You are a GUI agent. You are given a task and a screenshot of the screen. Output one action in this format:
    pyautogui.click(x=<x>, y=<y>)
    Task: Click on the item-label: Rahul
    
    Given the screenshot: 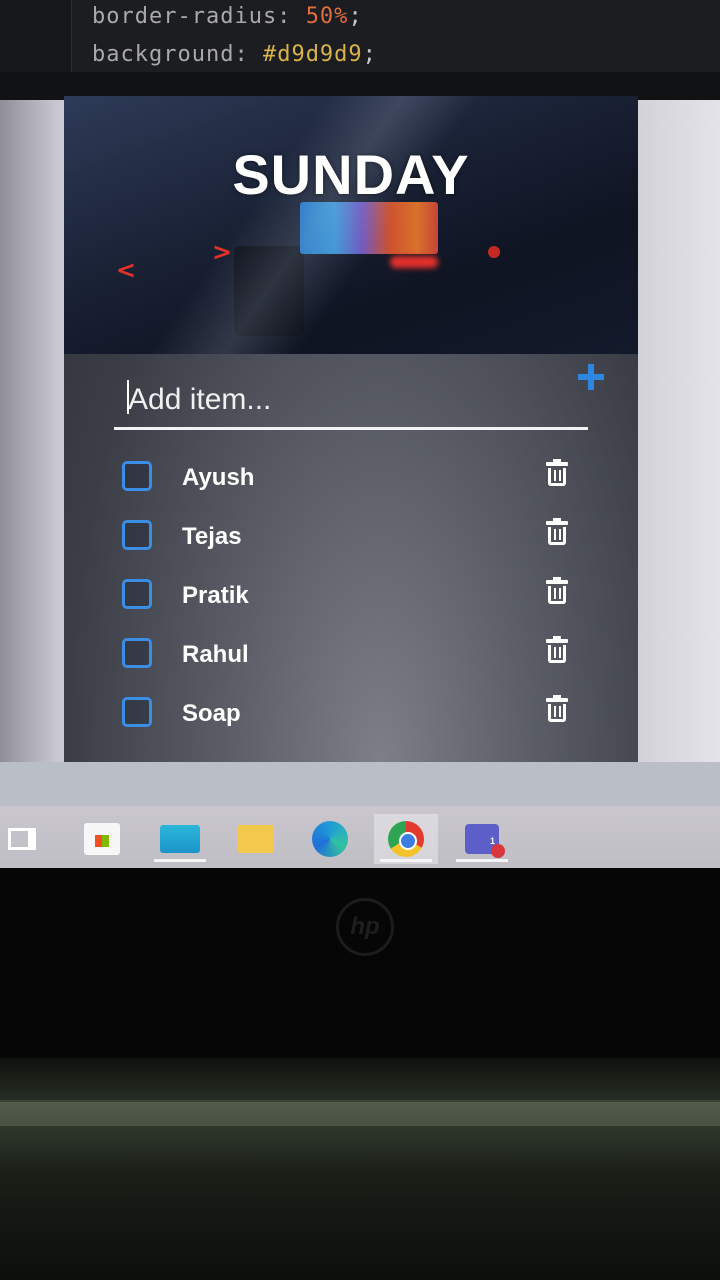 What is the action you would take?
    pyautogui.click(x=215, y=654)
    